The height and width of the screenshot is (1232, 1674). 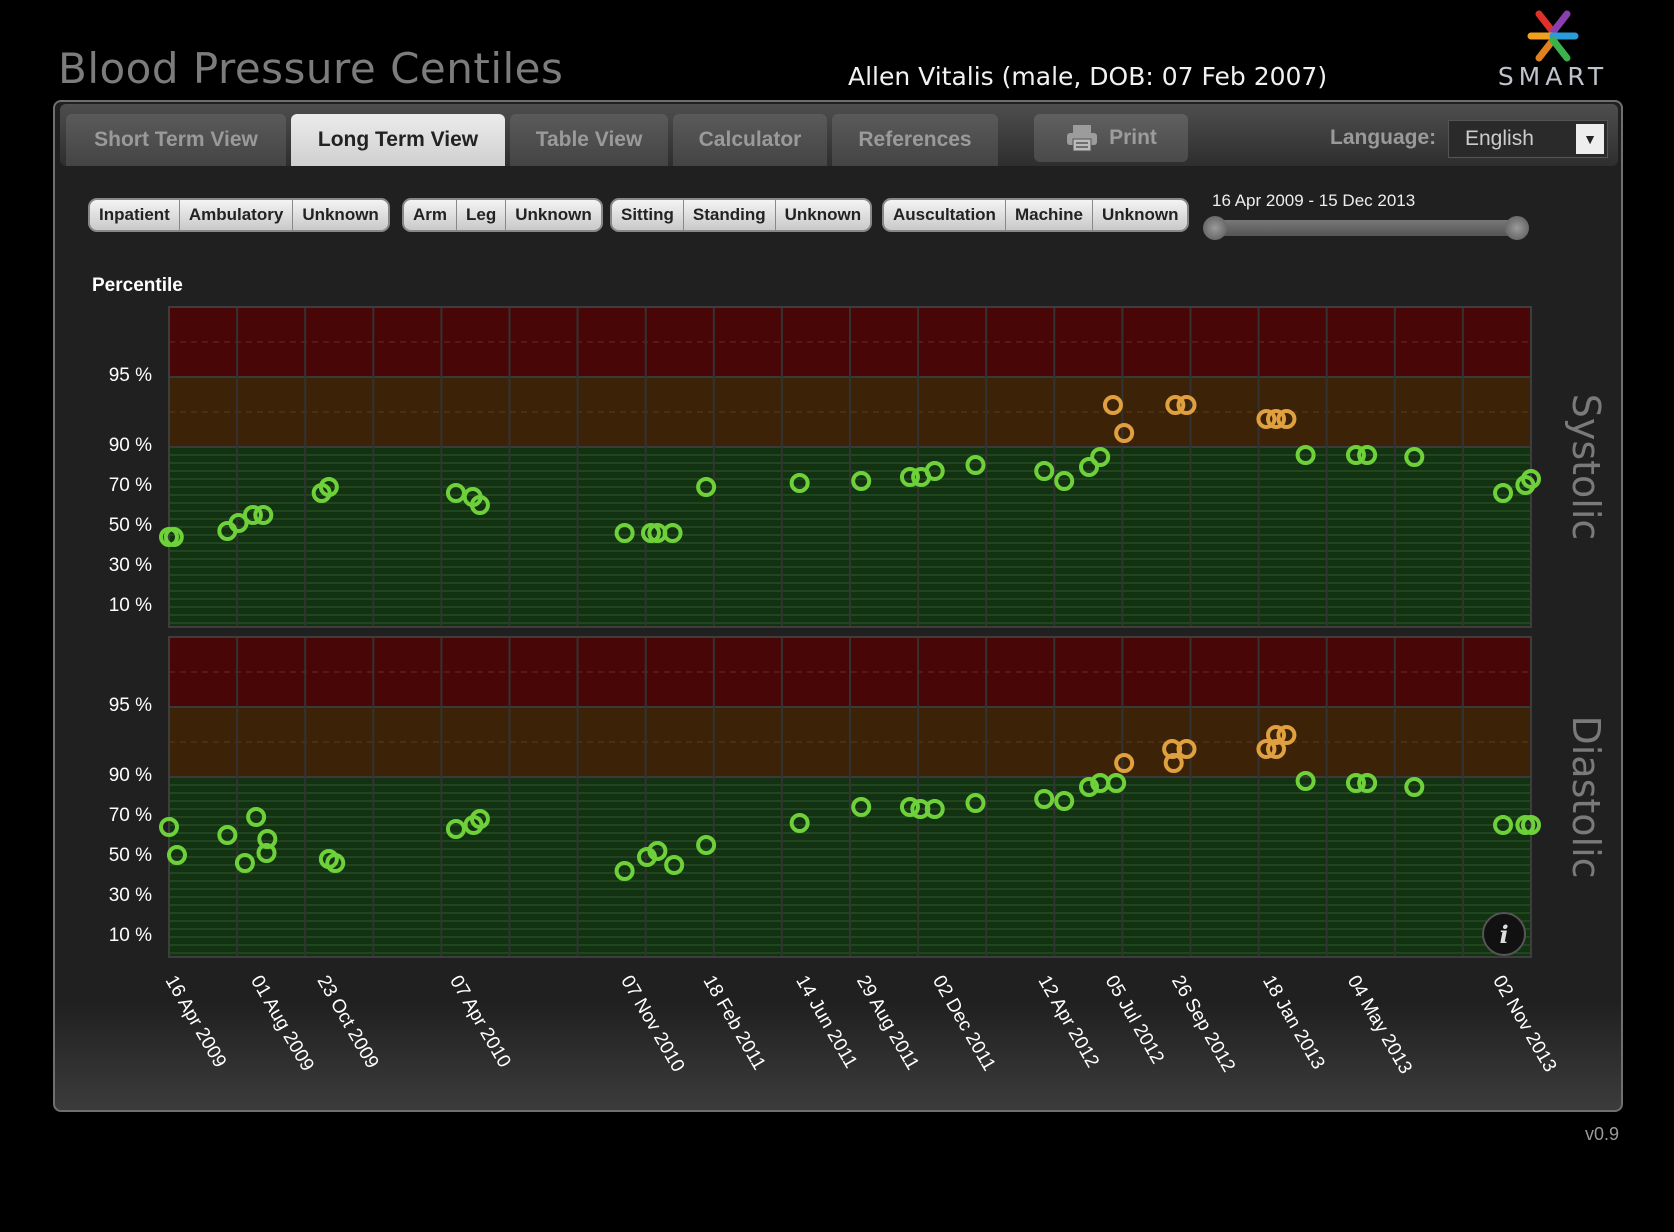 What do you see at coordinates (887, 1023) in the screenshot?
I see `x-tick-label: 29 Aug 2011` at bounding box center [887, 1023].